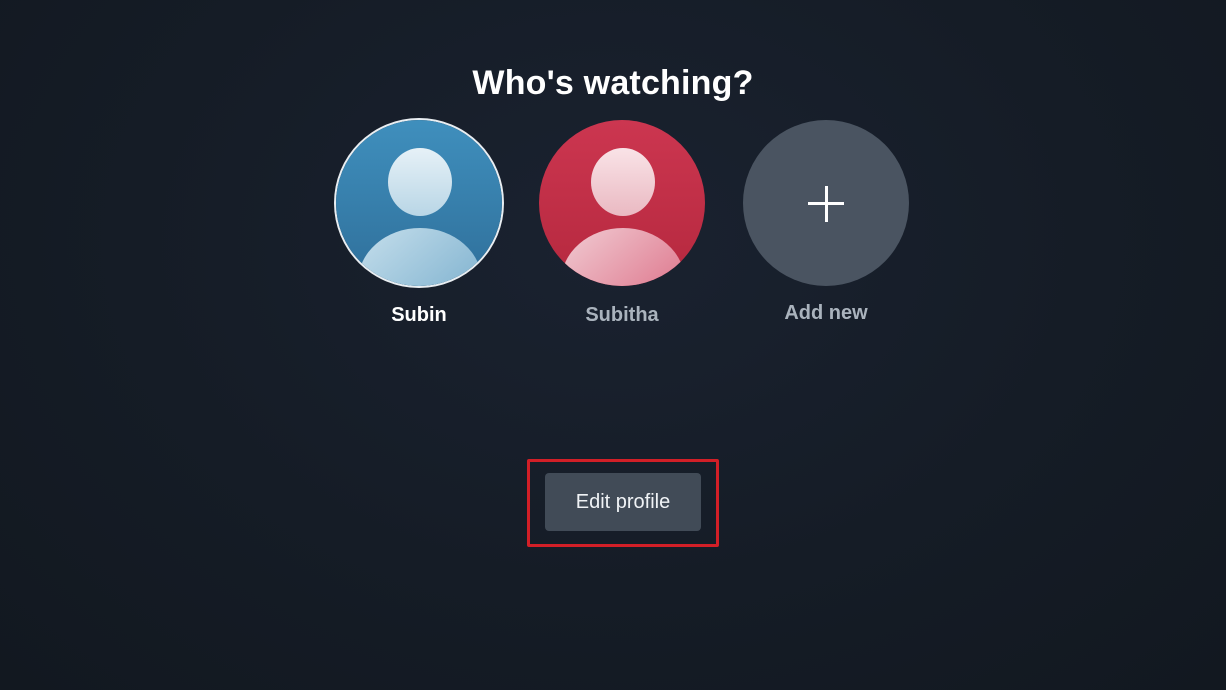 This screenshot has height=690, width=1226. I want to click on edit-profile-button: Edit profile, so click(623, 502).